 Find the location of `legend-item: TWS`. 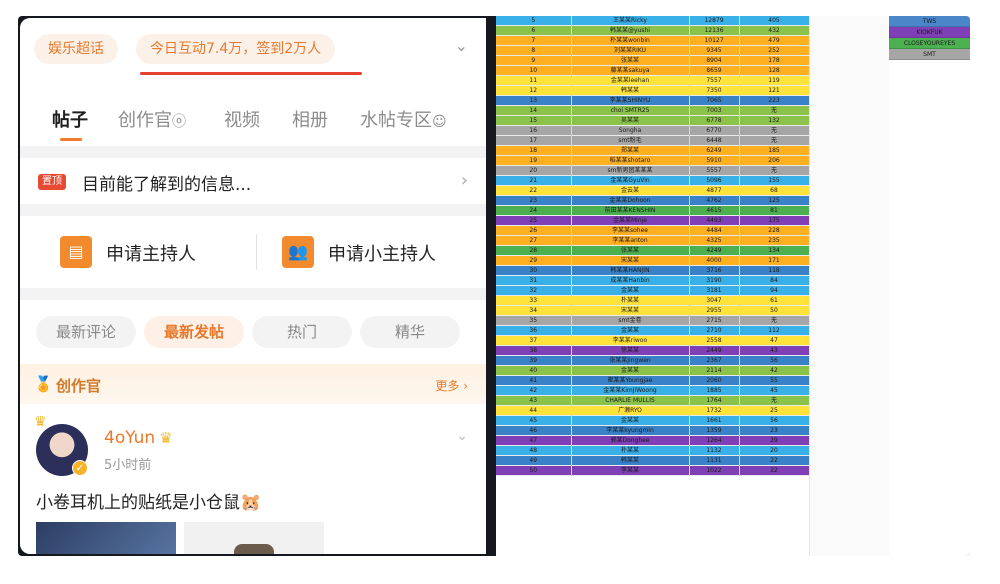

legend-item: TWS is located at coordinates (929, 21).